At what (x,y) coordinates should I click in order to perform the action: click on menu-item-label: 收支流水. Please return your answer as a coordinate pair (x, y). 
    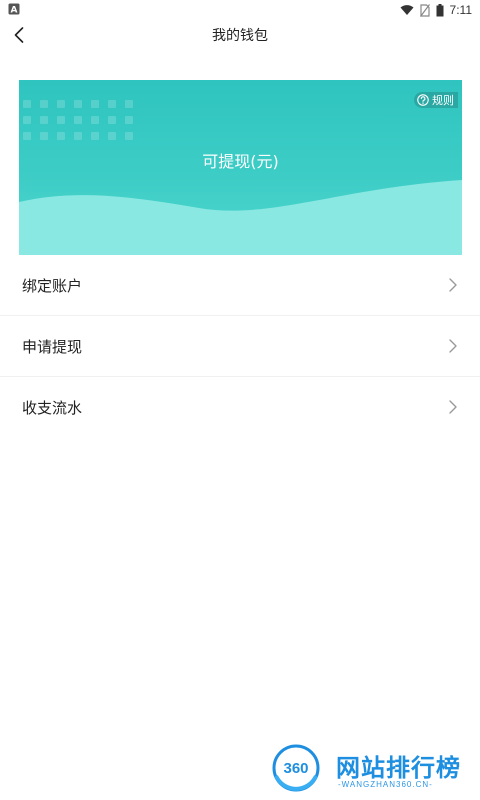
    Looking at the image, I should click on (52, 407).